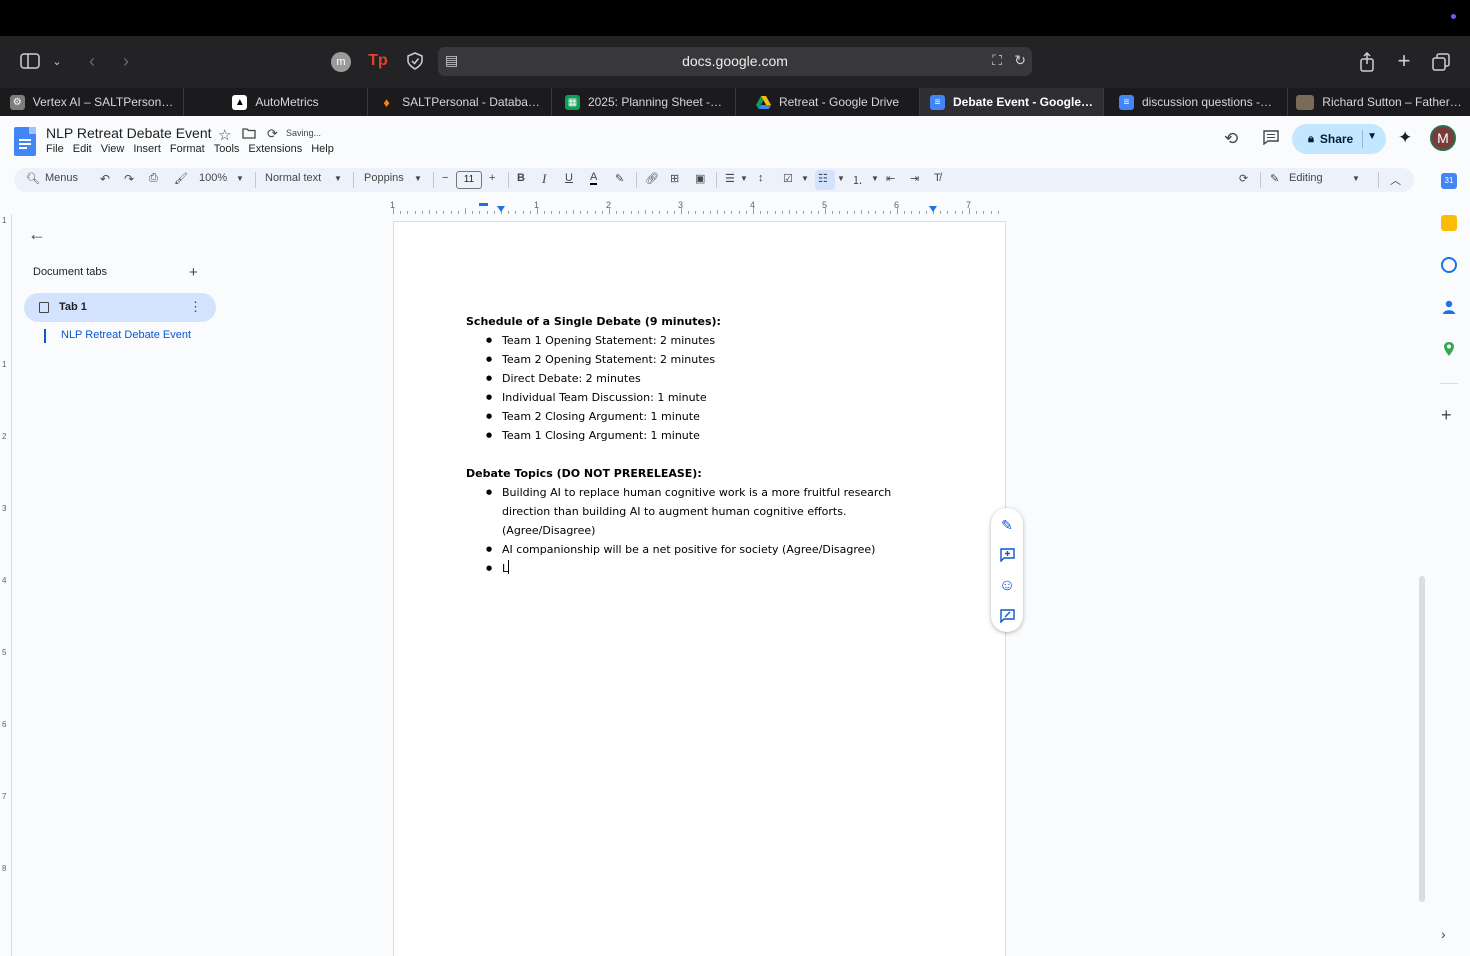 The width and height of the screenshot is (1470, 956). I want to click on help-me-write-icon: ✎, so click(1007, 525).